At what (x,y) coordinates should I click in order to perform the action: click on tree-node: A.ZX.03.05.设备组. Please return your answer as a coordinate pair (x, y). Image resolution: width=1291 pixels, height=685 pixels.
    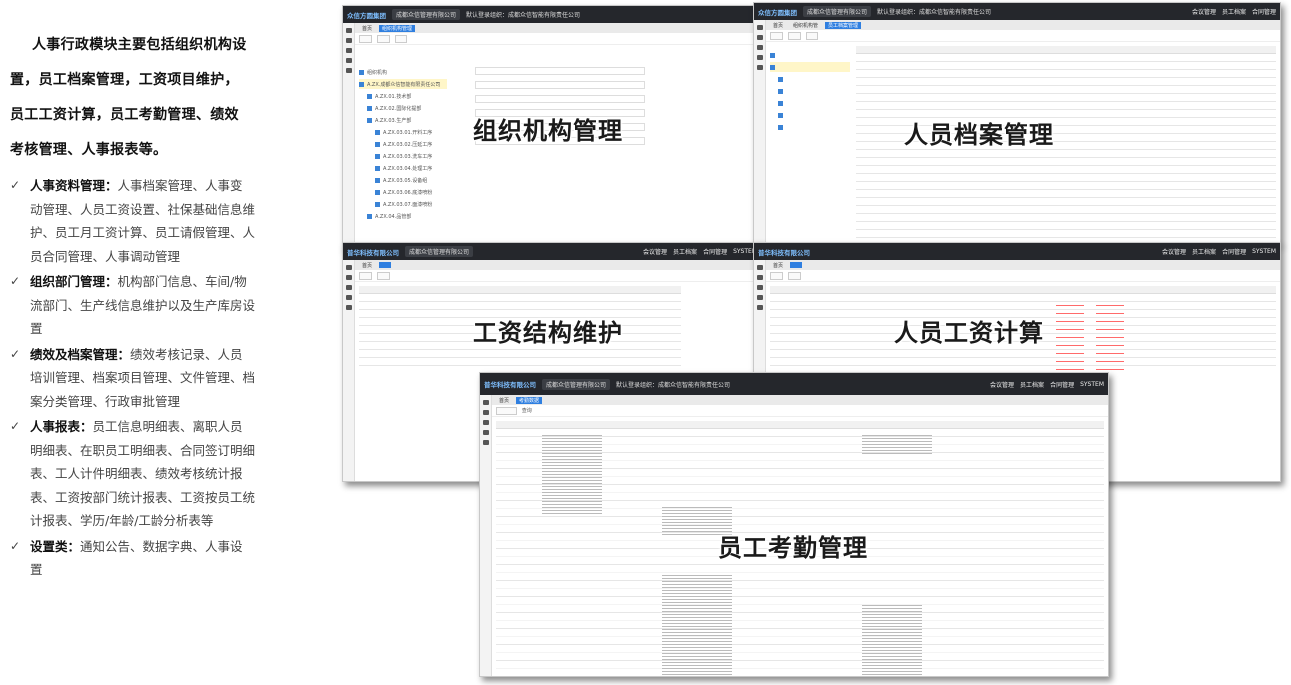
    Looking at the image, I should click on (403, 180).